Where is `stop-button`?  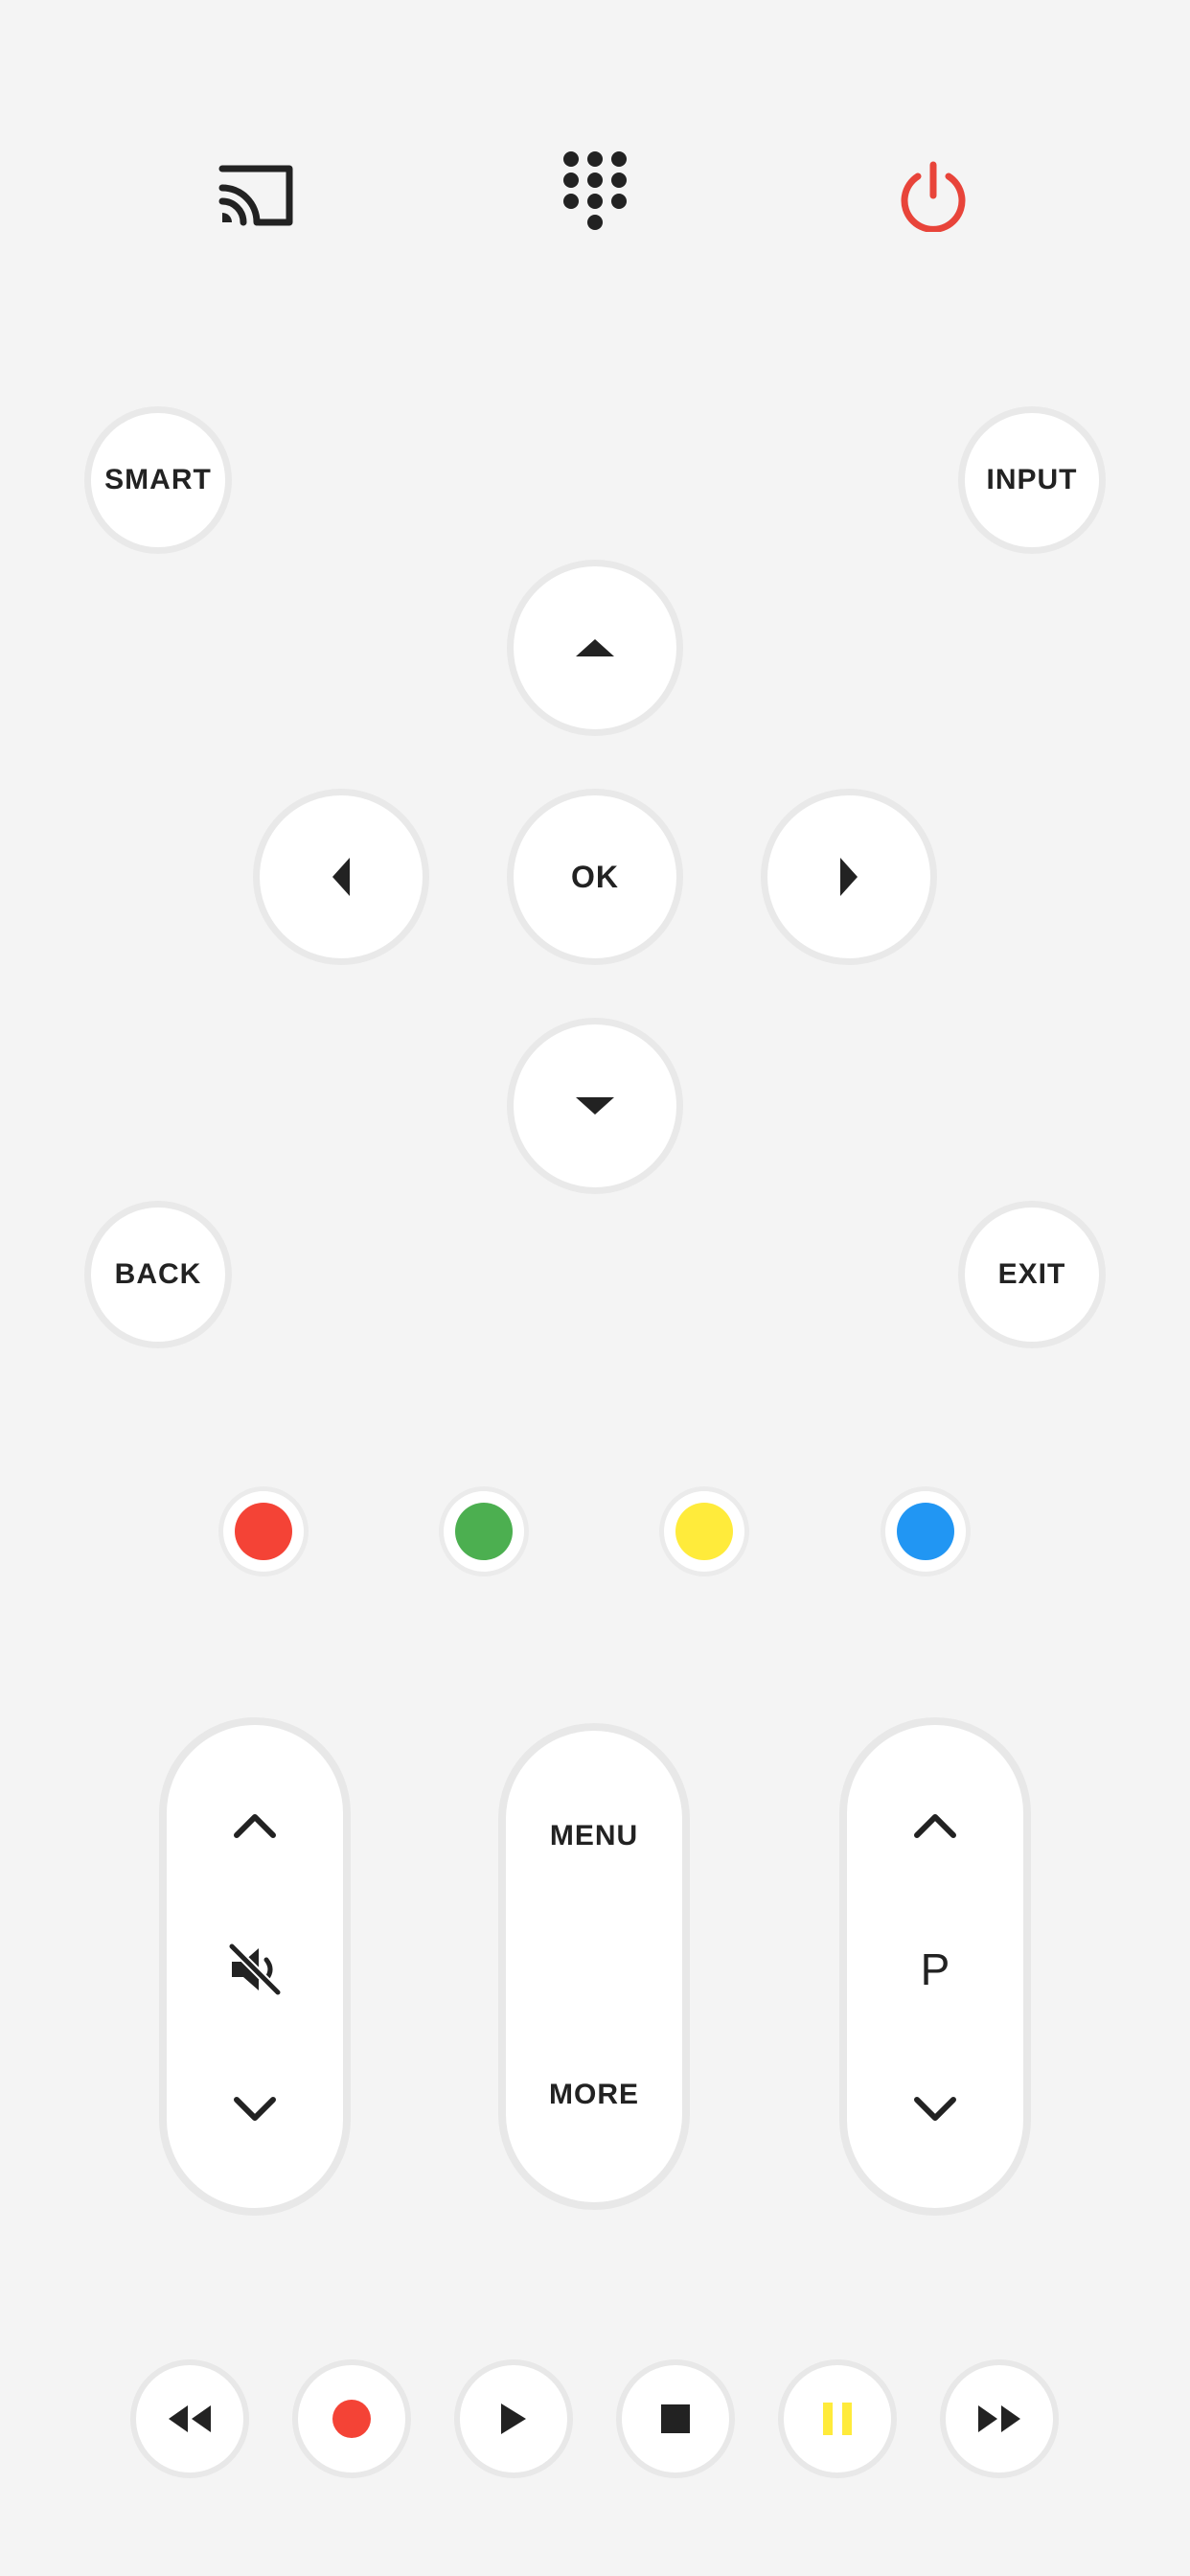
stop-button is located at coordinates (676, 2418).